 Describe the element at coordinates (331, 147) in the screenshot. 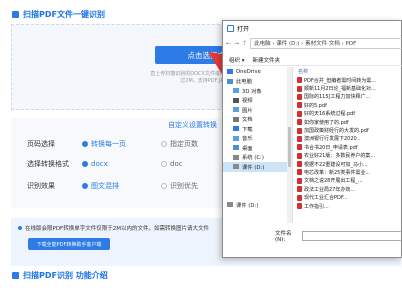

I see `file-name: 书合书20日_申请表.pdf` at that location.